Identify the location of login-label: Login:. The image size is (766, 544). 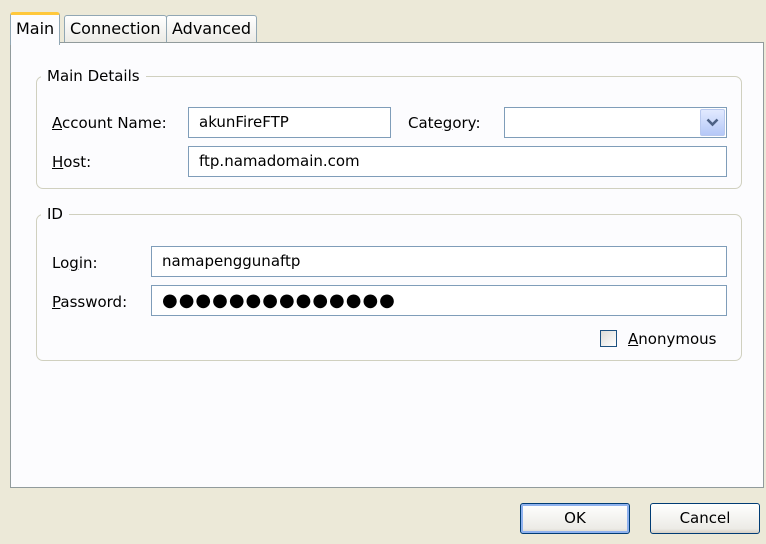
(75, 263).